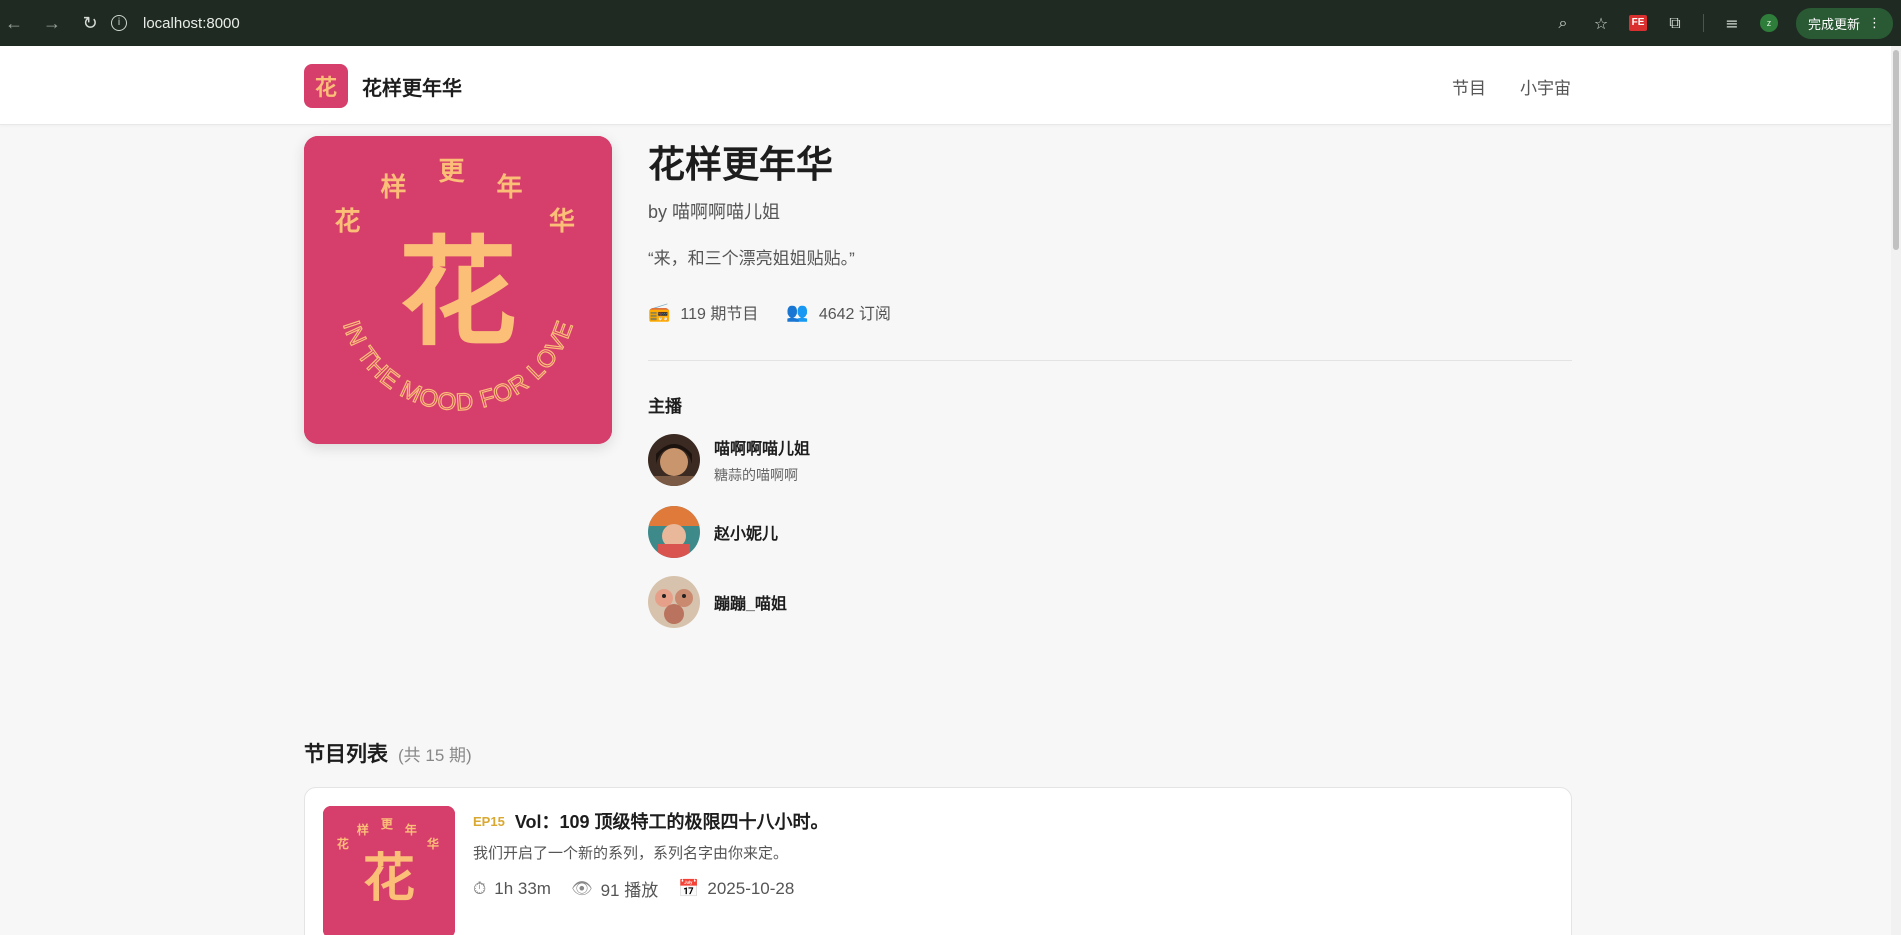 The width and height of the screenshot is (1901, 935). What do you see at coordinates (1110, 360) in the screenshot?
I see `section-divider` at bounding box center [1110, 360].